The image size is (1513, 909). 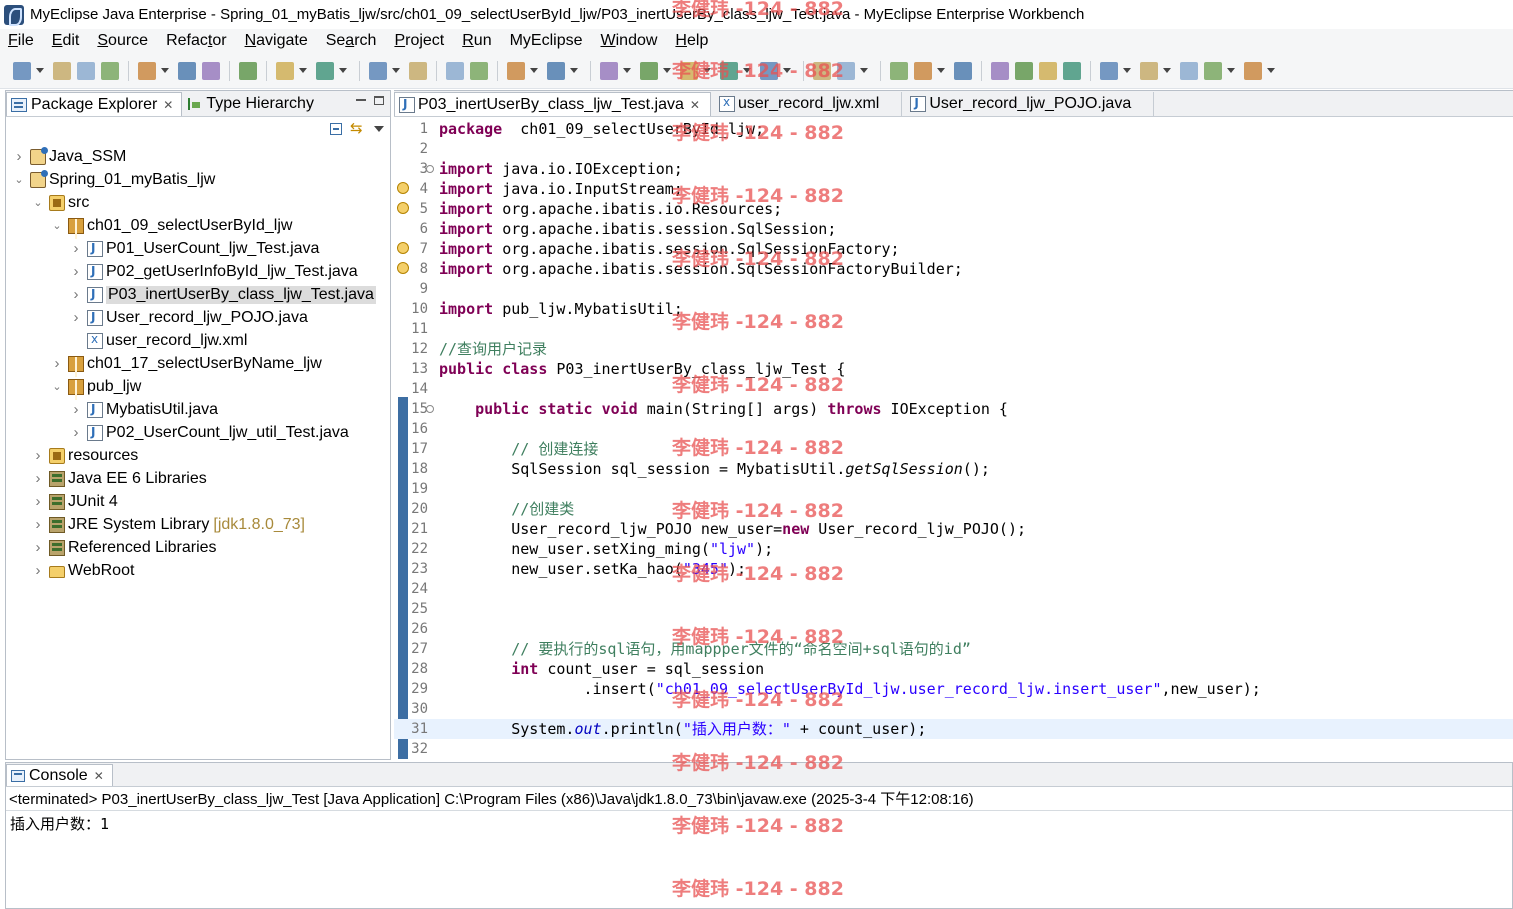 I want to click on toolbar-new-icon, so click(x=22, y=70).